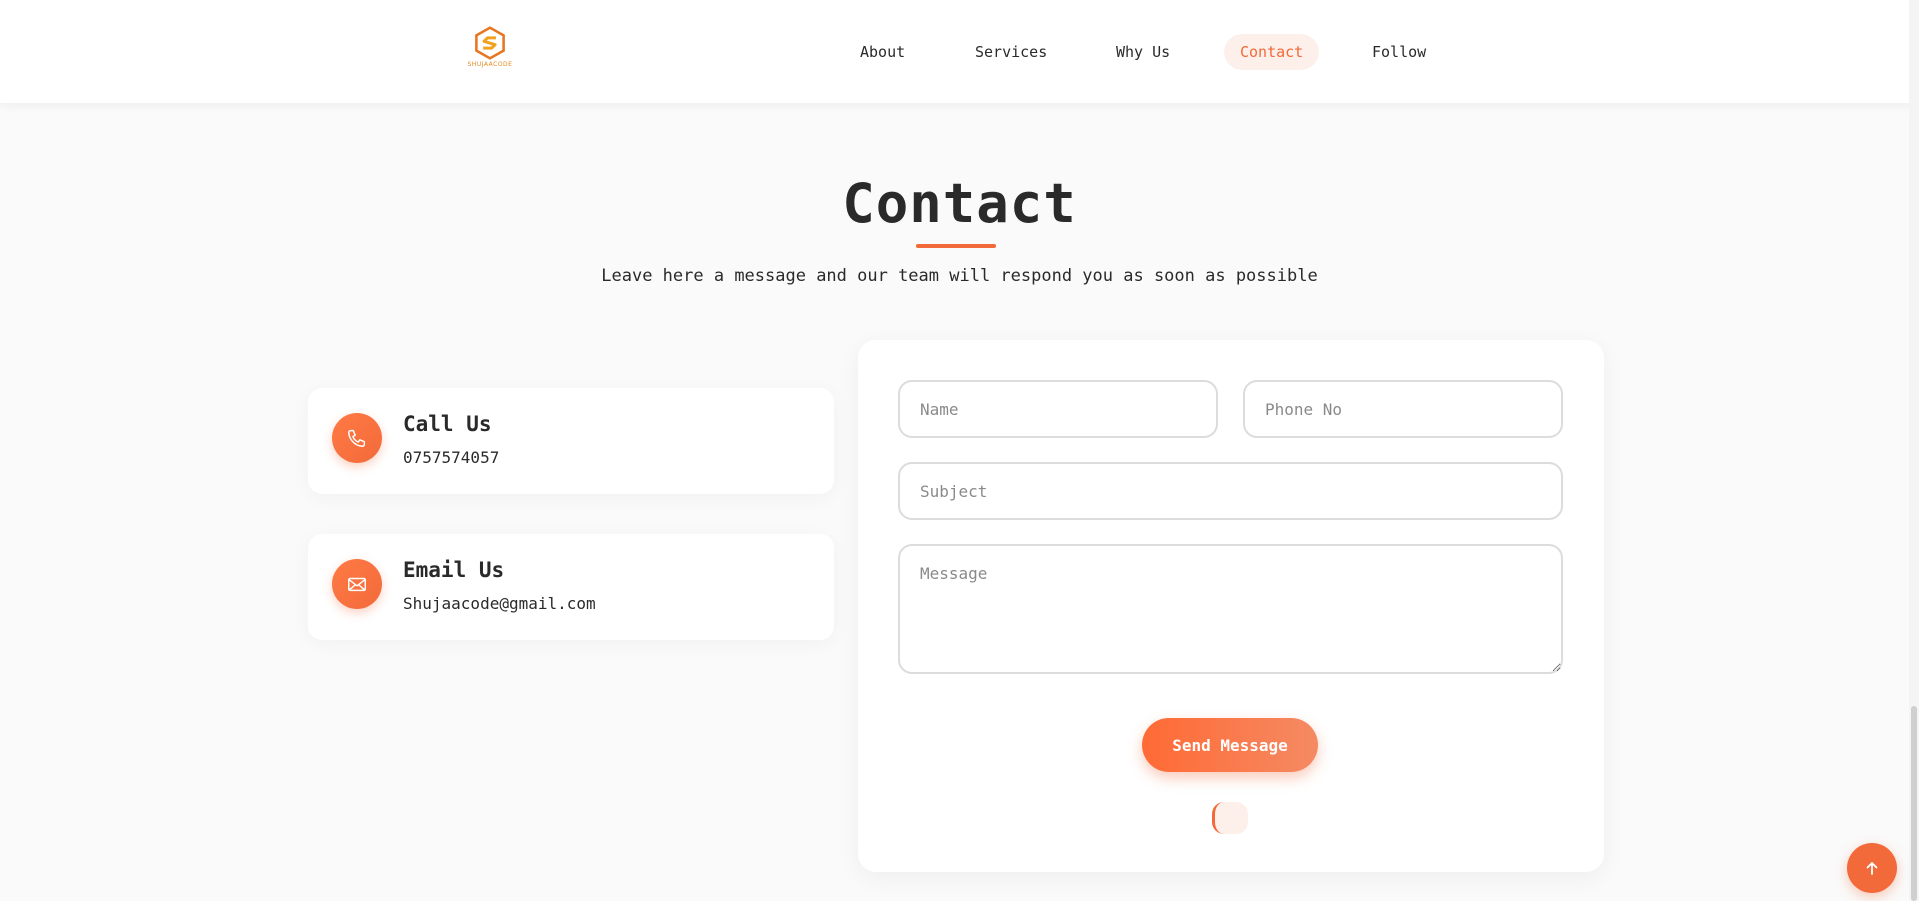 This screenshot has width=1919, height=901. I want to click on call-us-title: Call Us, so click(447, 424).